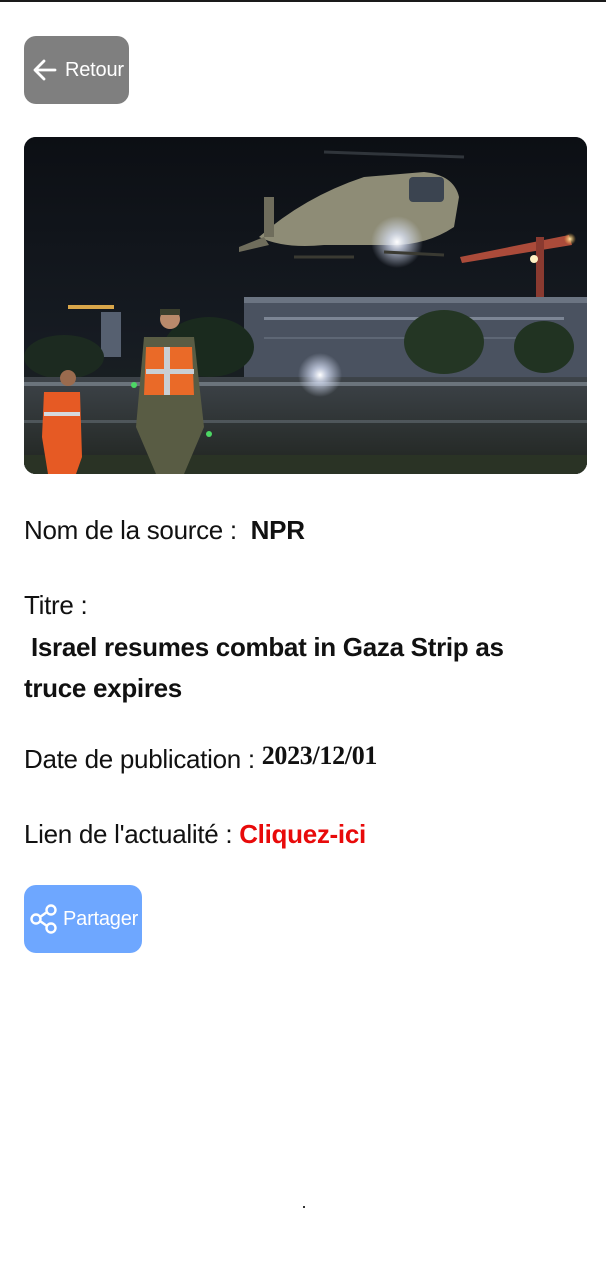 This screenshot has height=1269, width=606. I want to click on source-label: Nom de la source :, so click(130, 530).